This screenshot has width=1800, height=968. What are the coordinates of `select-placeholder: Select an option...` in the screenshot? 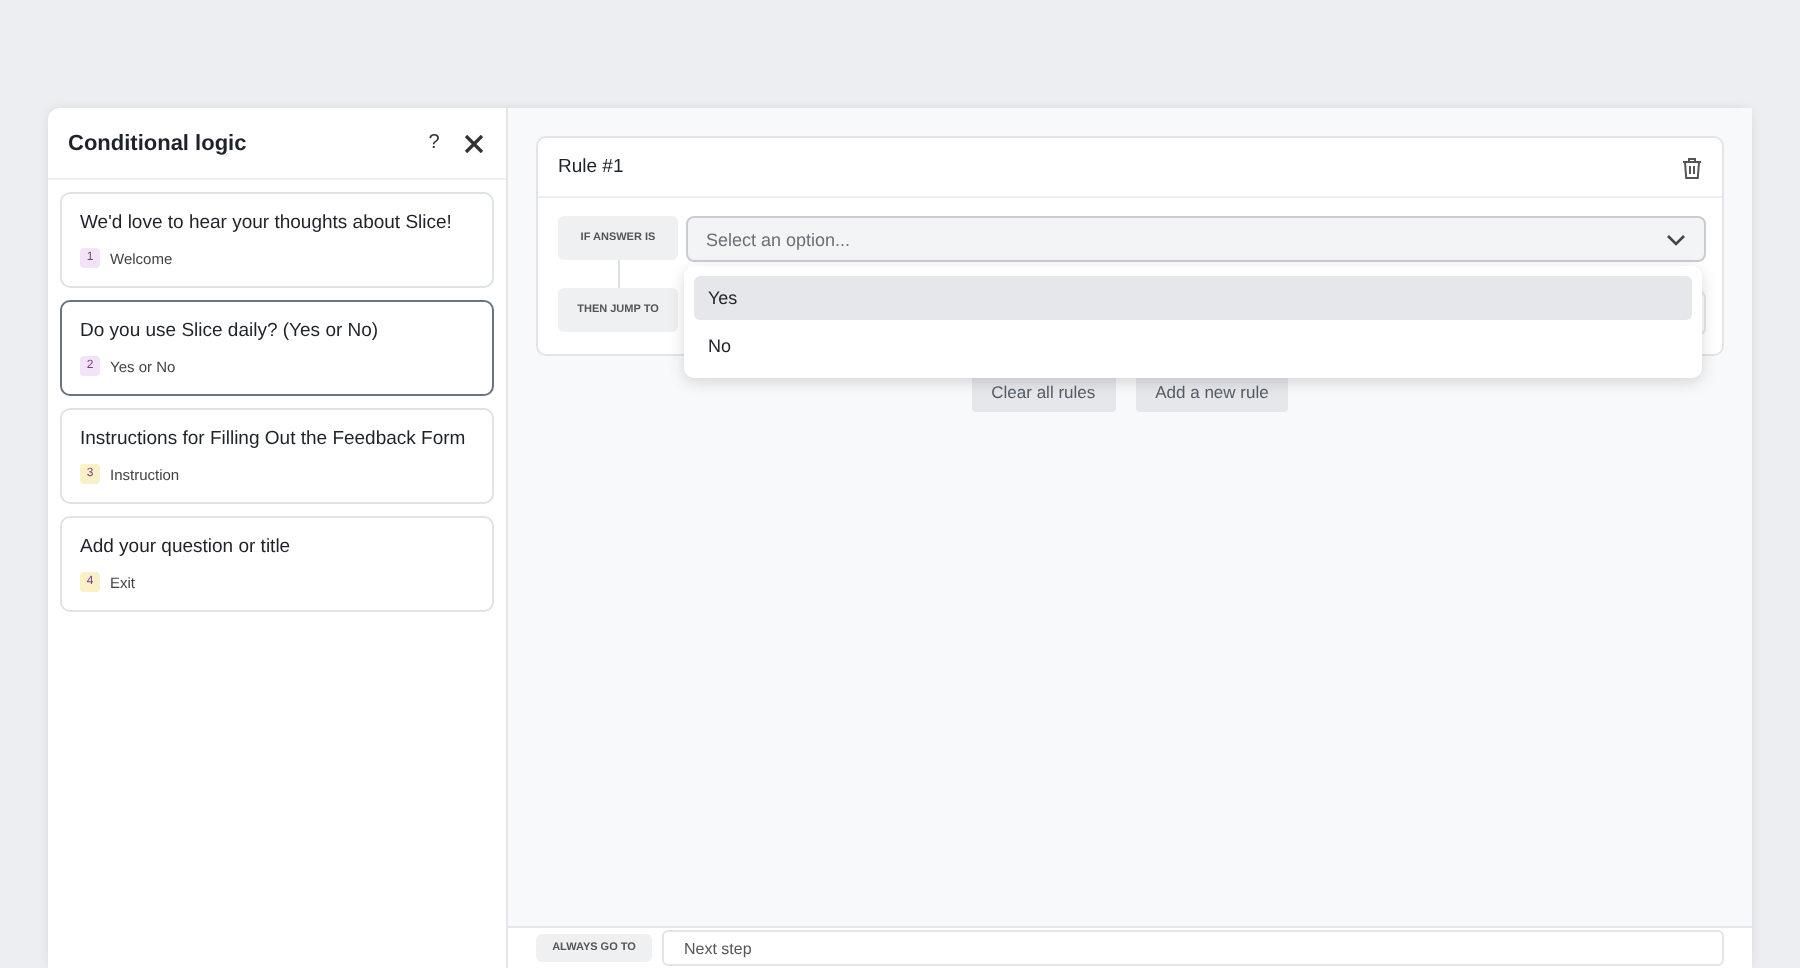 It's located at (778, 239).